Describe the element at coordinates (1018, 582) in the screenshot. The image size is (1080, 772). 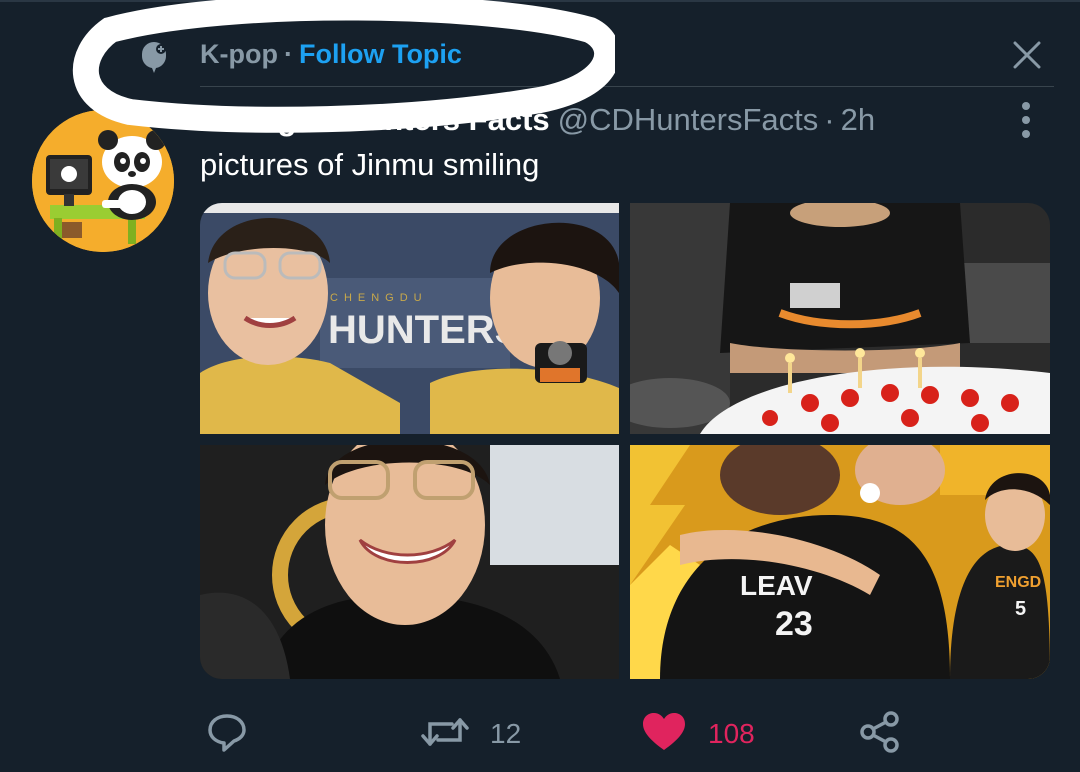
I see `right-jersey-name-text: ENGD` at that location.